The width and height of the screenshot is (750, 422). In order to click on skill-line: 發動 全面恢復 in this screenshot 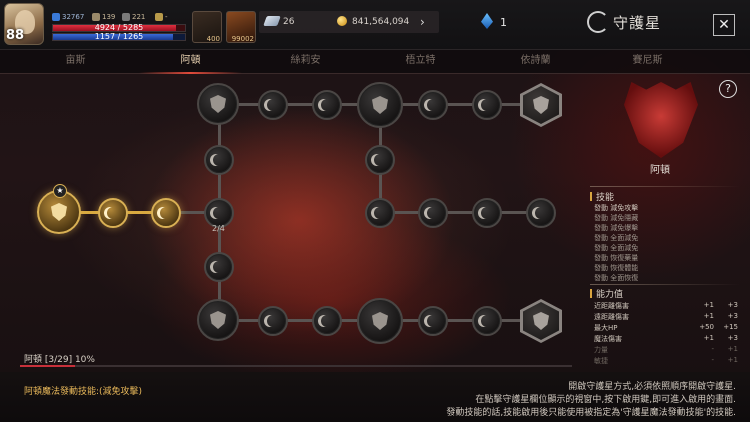, I will do `click(616, 278)`.